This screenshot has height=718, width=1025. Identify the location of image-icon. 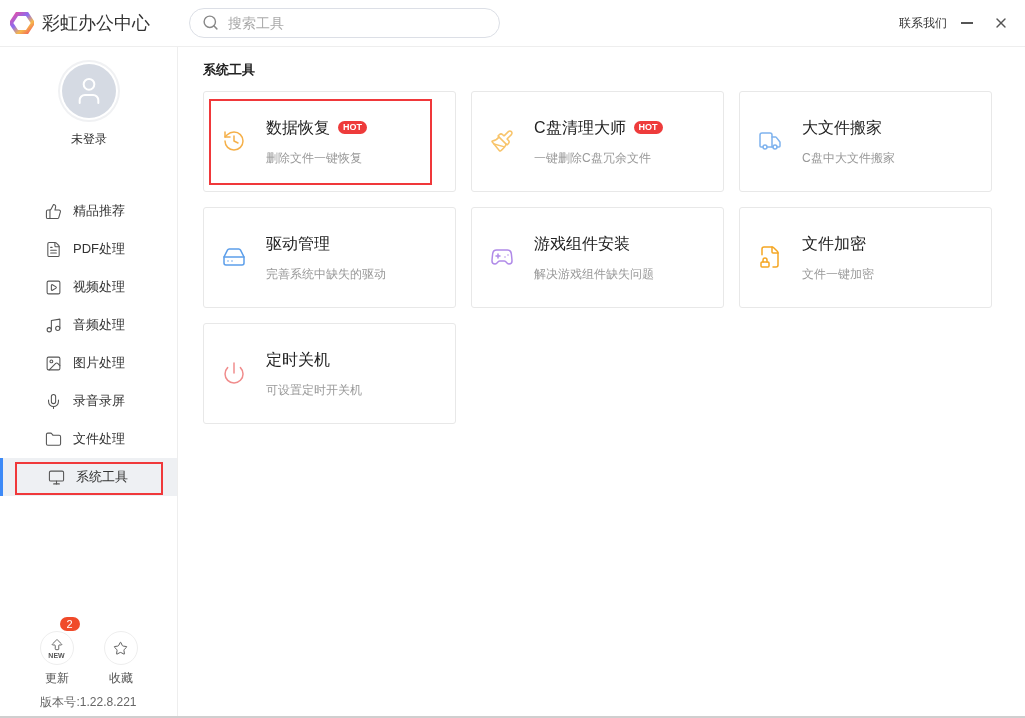
(53, 363).